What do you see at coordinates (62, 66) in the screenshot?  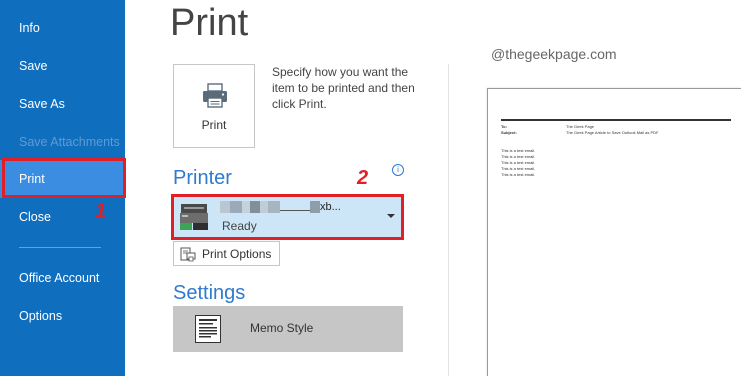 I see `sidebar-item-save: Save` at bounding box center [62, 66].